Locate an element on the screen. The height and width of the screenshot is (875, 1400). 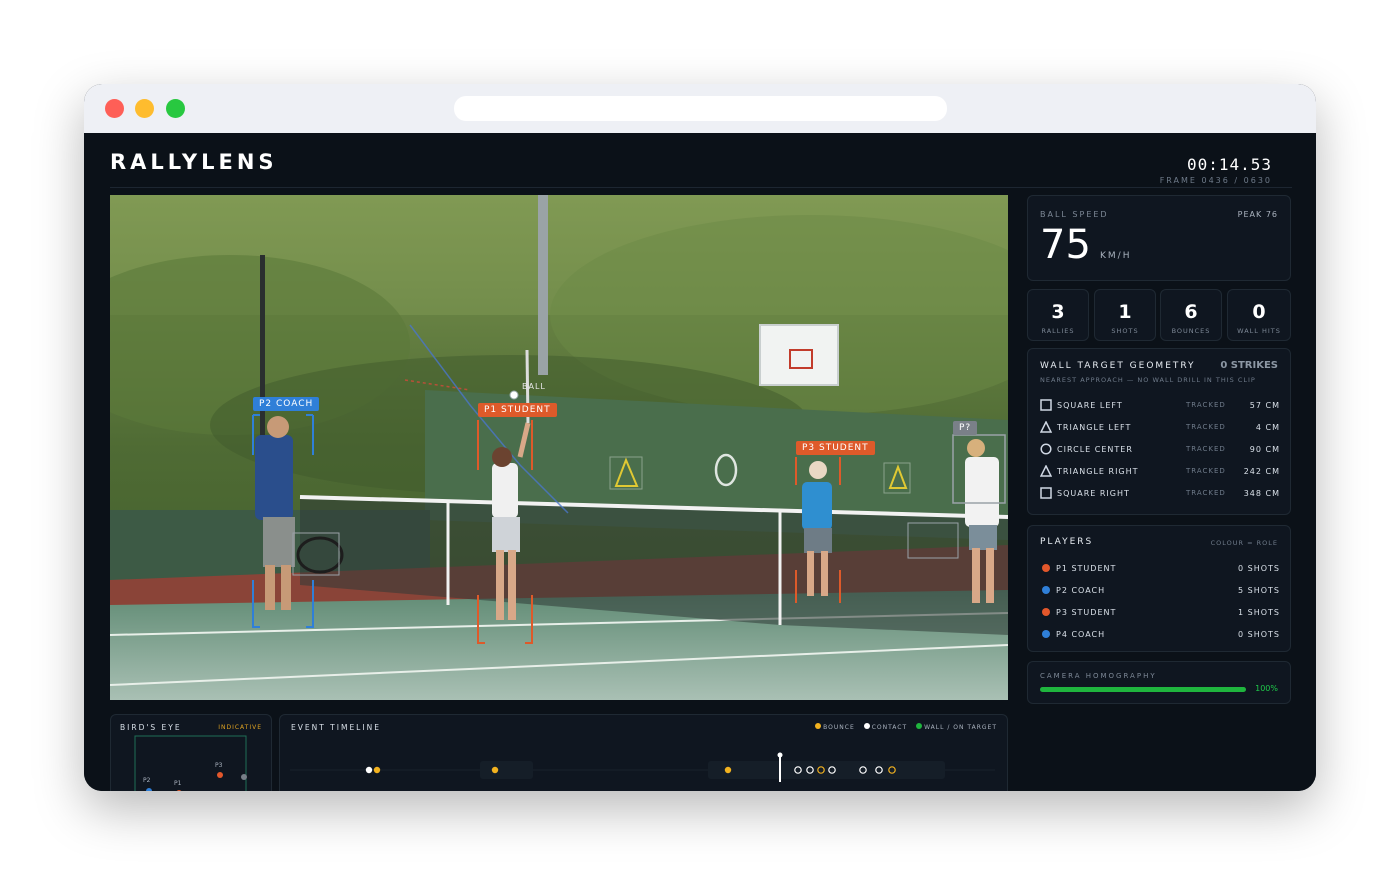
homography-progress-bar is located at coordinates (1143, 689).